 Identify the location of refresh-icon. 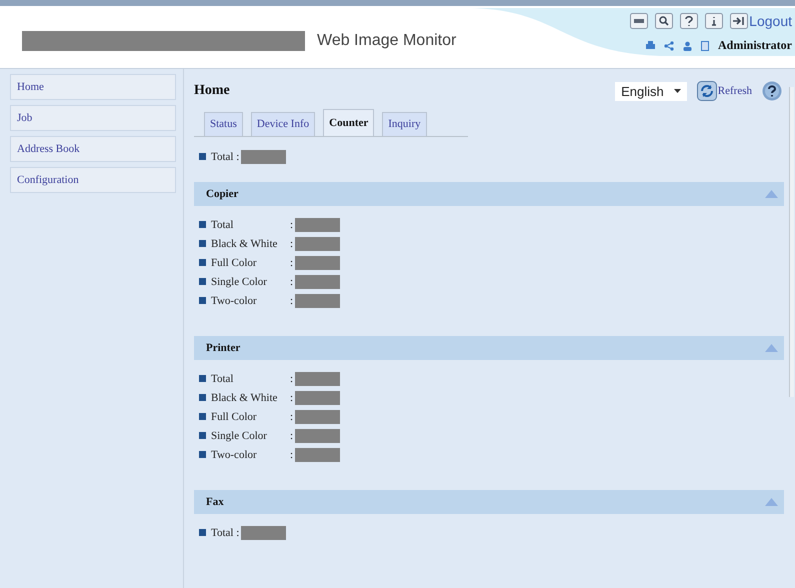
(706, 91).